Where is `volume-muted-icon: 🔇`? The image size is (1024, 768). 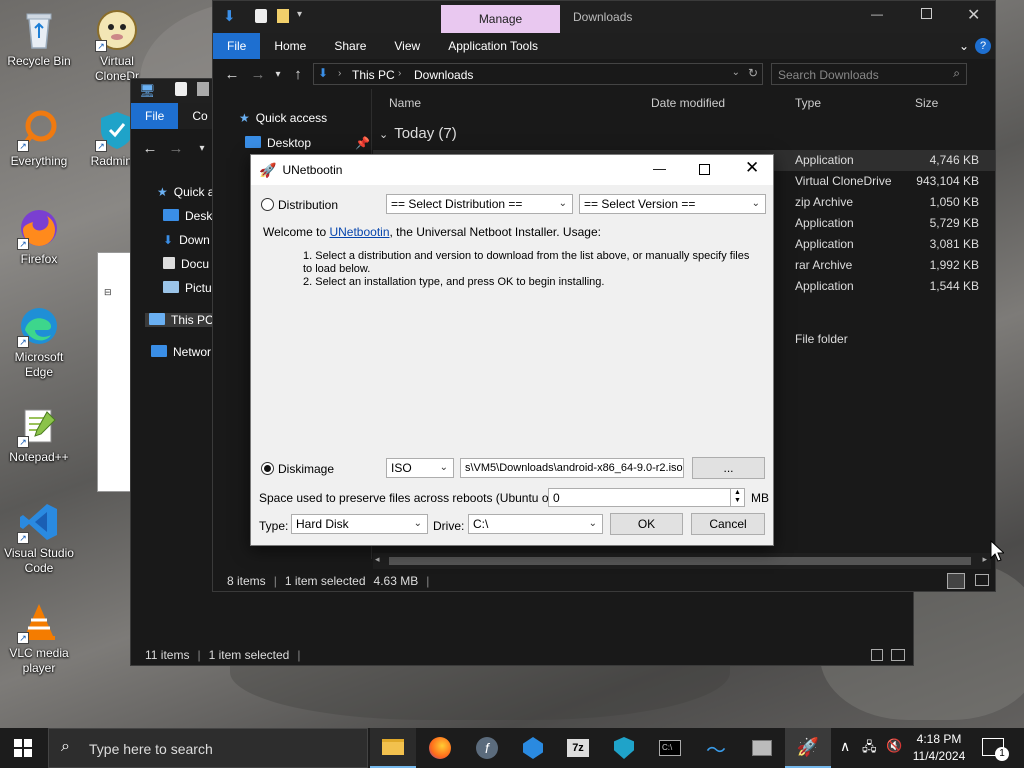
volume-muted-icon: 🔇 is located at coordinates (894, 746).